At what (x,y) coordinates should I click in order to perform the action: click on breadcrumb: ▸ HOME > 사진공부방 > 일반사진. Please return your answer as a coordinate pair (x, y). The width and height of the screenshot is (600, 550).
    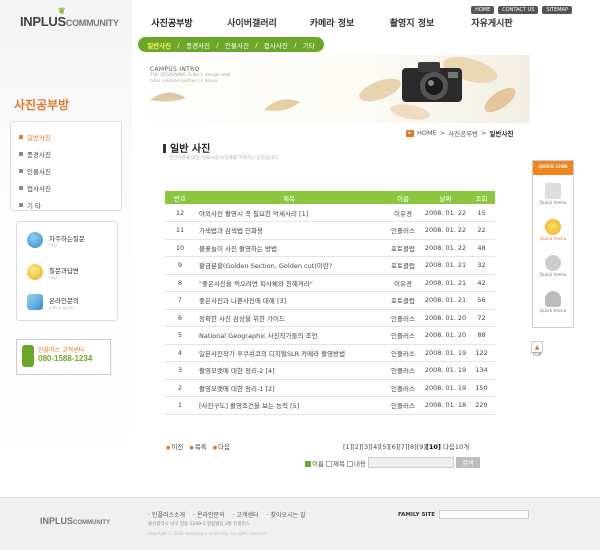
    Looking at the image, I should click on (459, 133).